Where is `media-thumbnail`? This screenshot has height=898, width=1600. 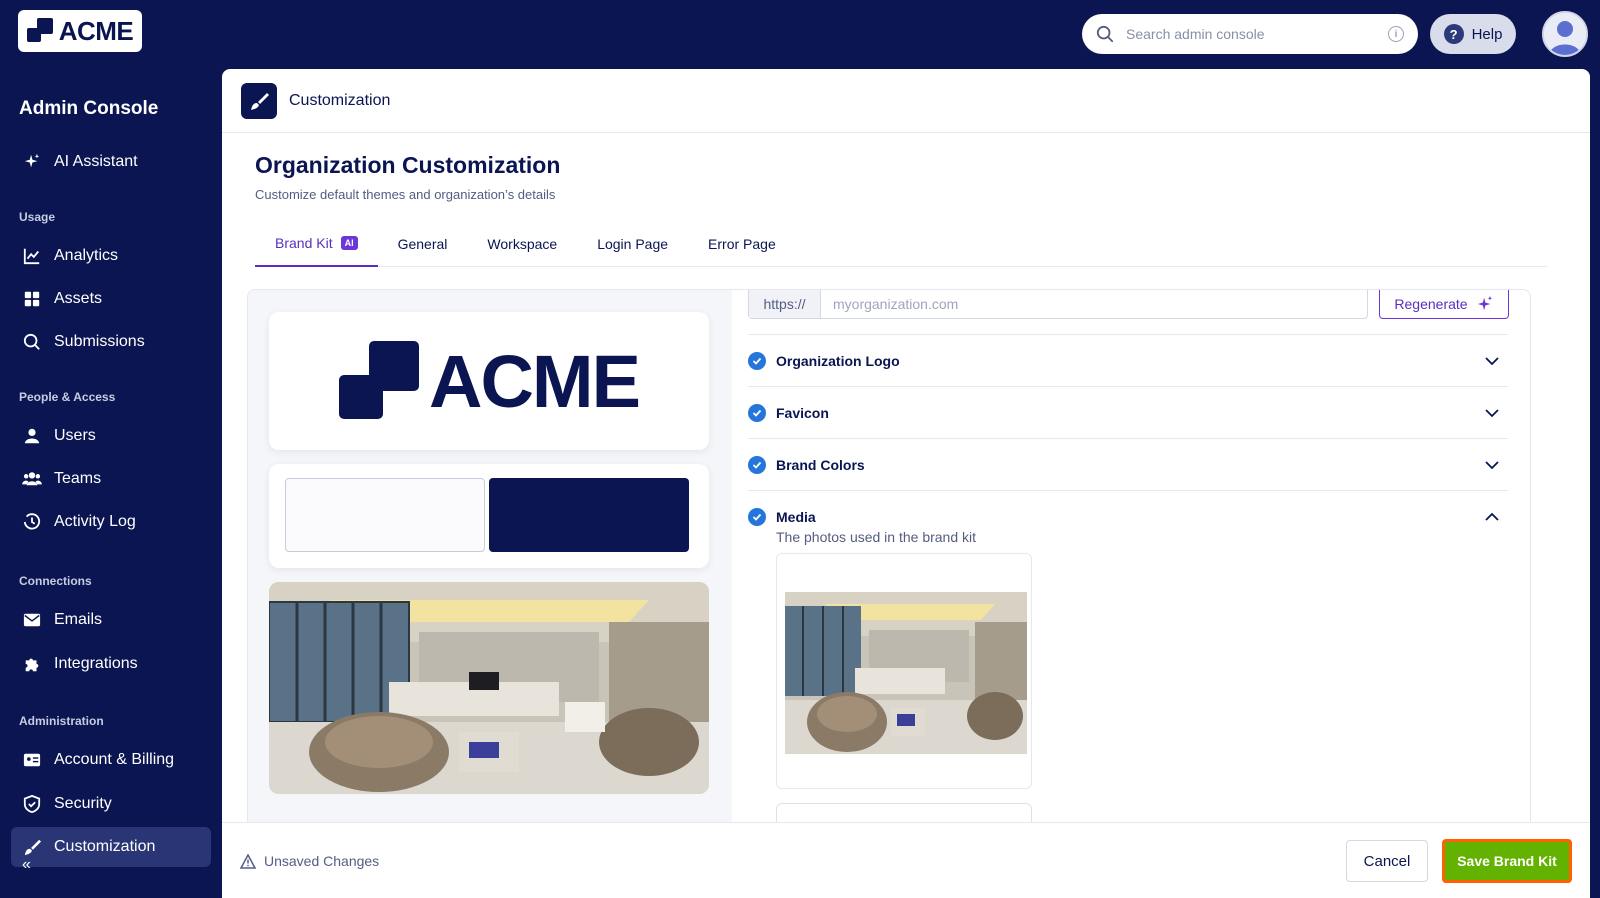 media-thumbnail is located at coordinates (906, 673).